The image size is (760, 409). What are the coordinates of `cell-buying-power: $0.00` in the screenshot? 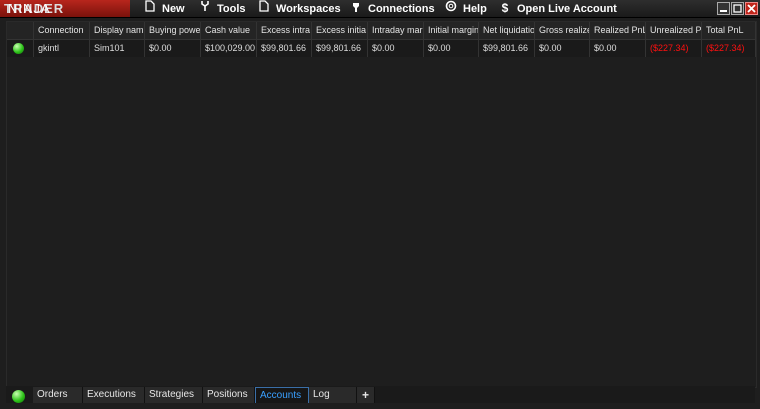 It's located at (173, 48).